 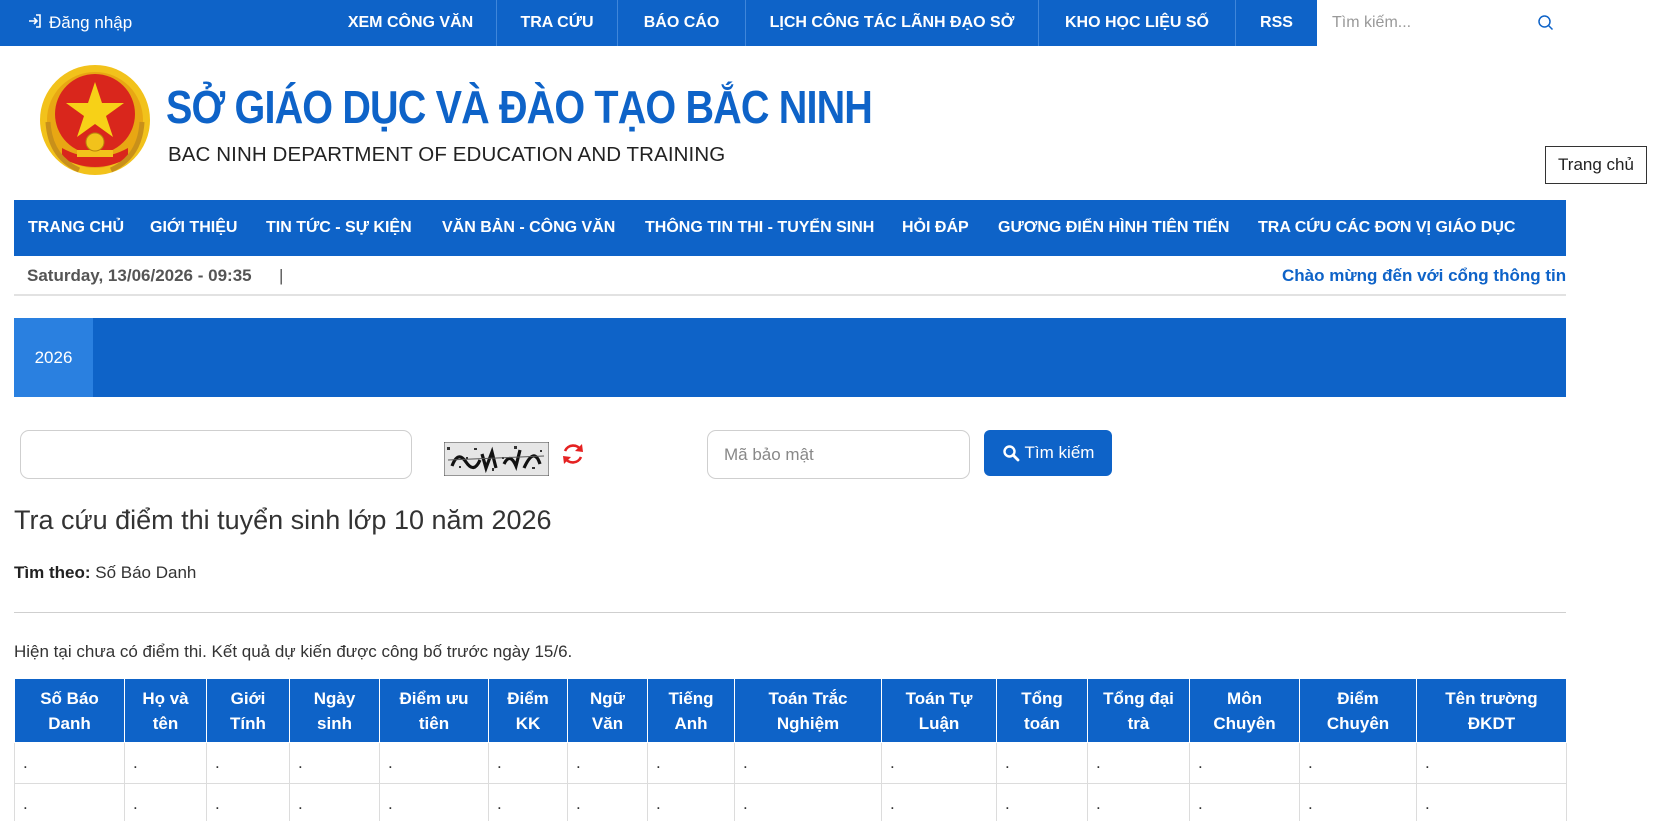 I want to click on login-link: Đăng nhập, so click(x=79, y=23).